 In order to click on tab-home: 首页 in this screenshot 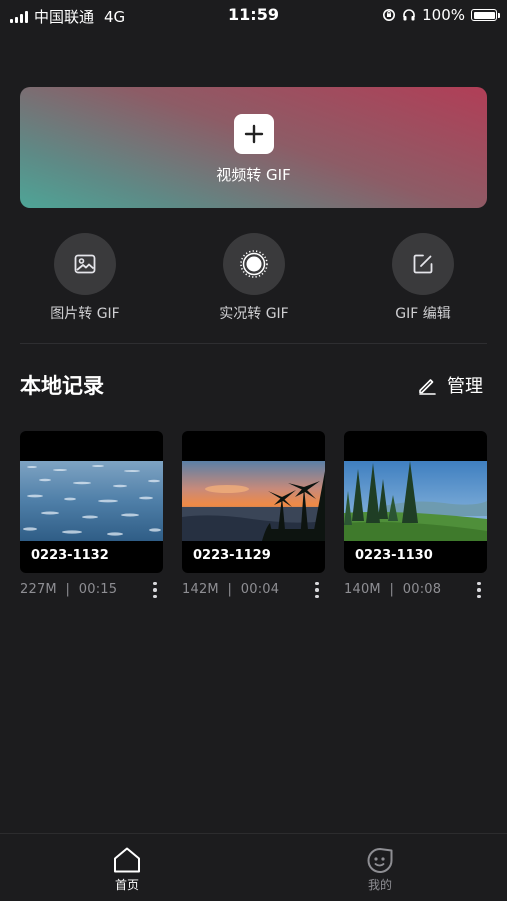, I will do `click(127, 867)`.